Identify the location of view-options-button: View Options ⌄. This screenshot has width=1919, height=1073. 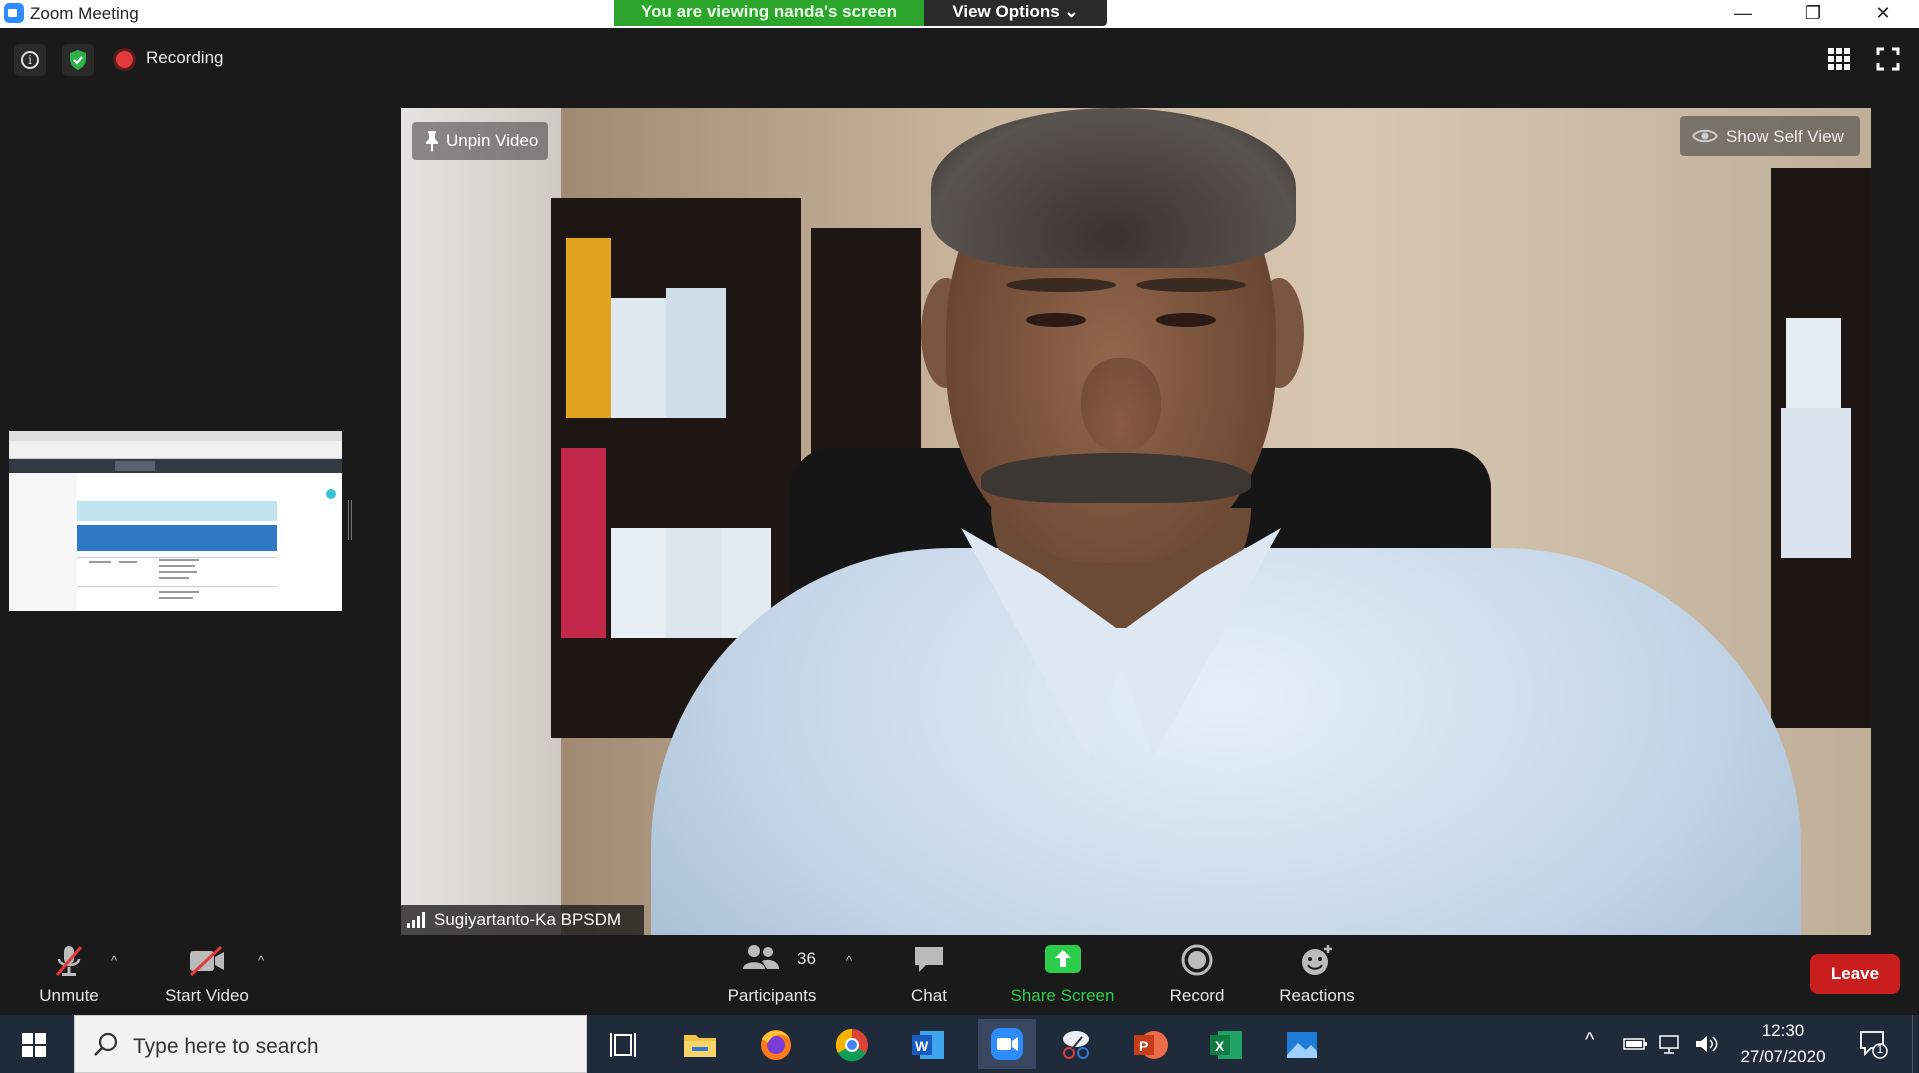
(1015, 13).